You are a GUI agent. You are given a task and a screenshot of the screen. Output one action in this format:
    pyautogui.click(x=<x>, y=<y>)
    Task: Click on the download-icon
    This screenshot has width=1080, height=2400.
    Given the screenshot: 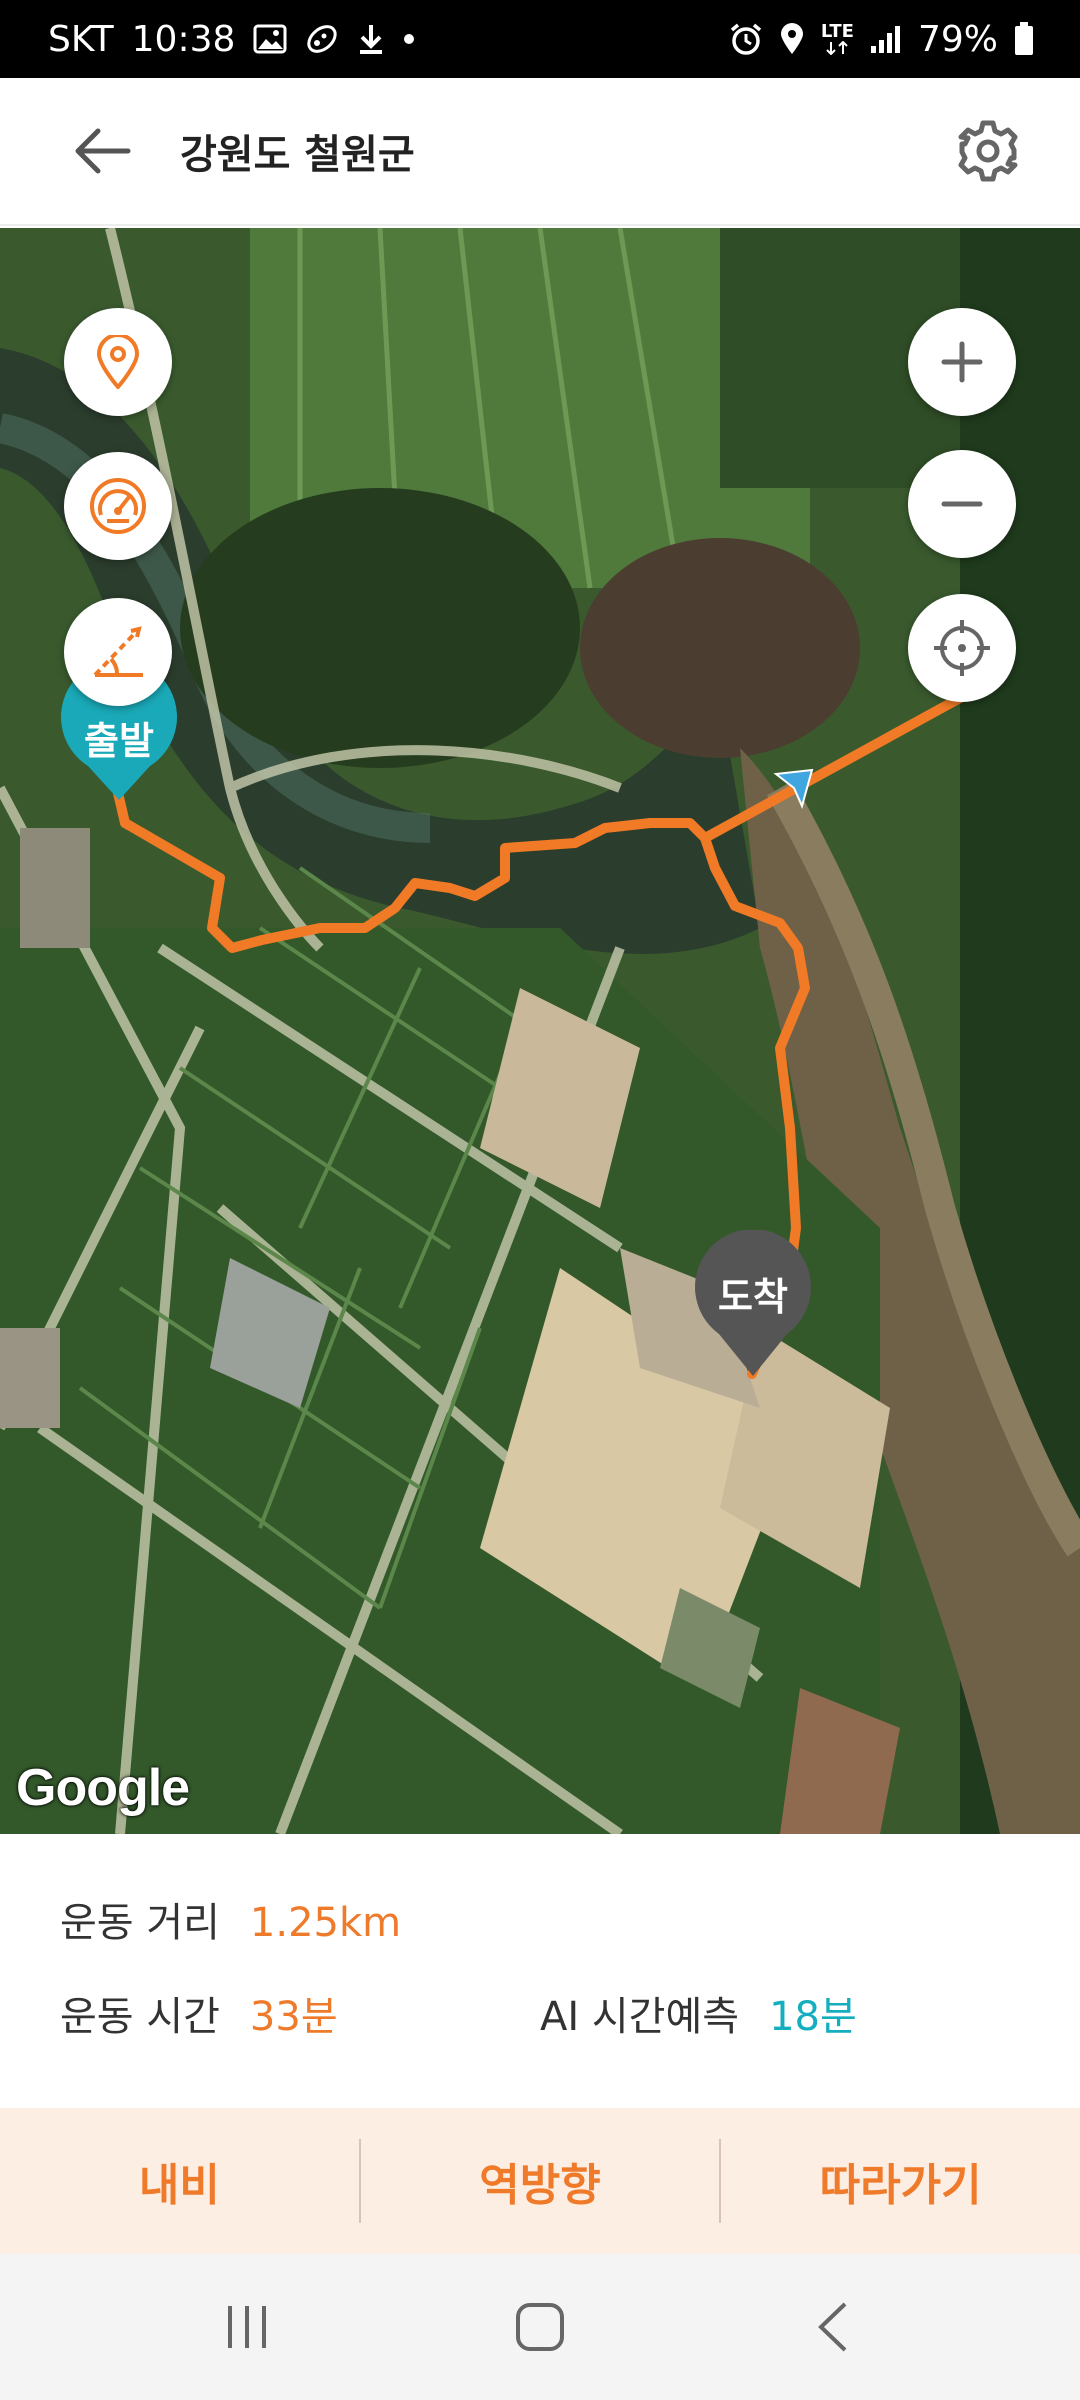 What is the action you would take?
    pyautogui.click(x=371, y=39)
    